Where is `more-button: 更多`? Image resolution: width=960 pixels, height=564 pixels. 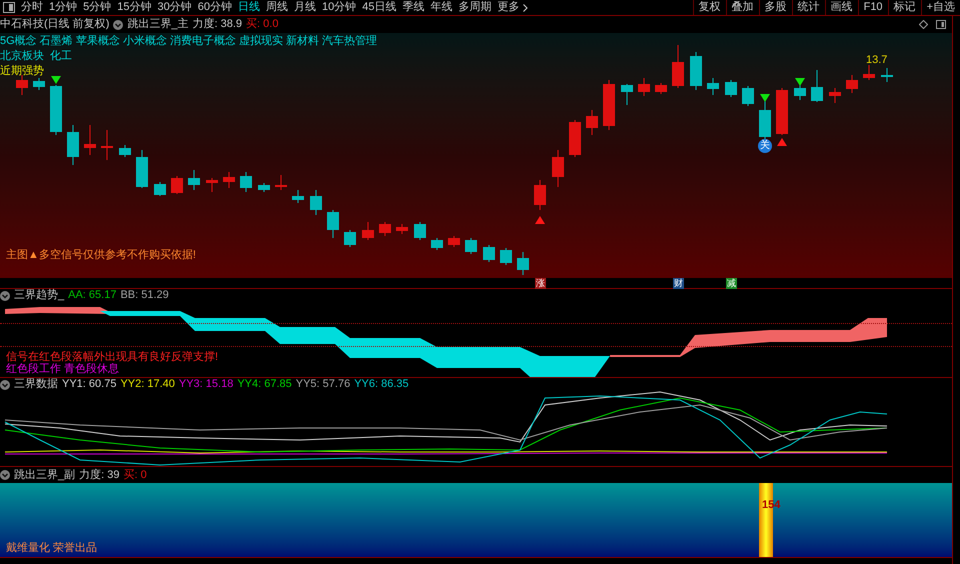 more-button: 更多 is located at coordinates (512, 7).